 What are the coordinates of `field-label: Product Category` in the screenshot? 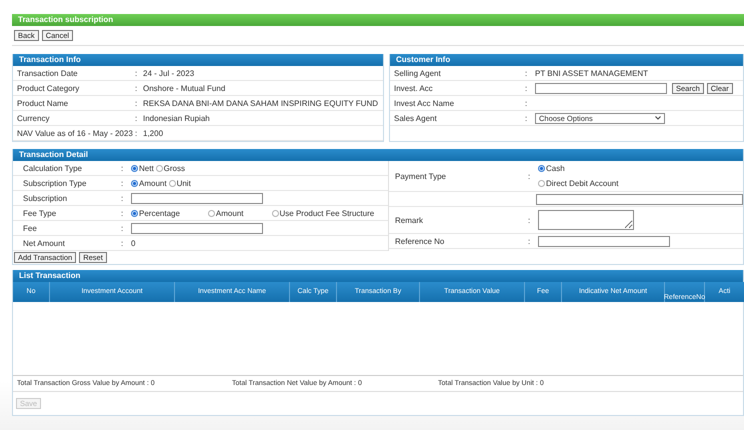 It's located at (48, 88).